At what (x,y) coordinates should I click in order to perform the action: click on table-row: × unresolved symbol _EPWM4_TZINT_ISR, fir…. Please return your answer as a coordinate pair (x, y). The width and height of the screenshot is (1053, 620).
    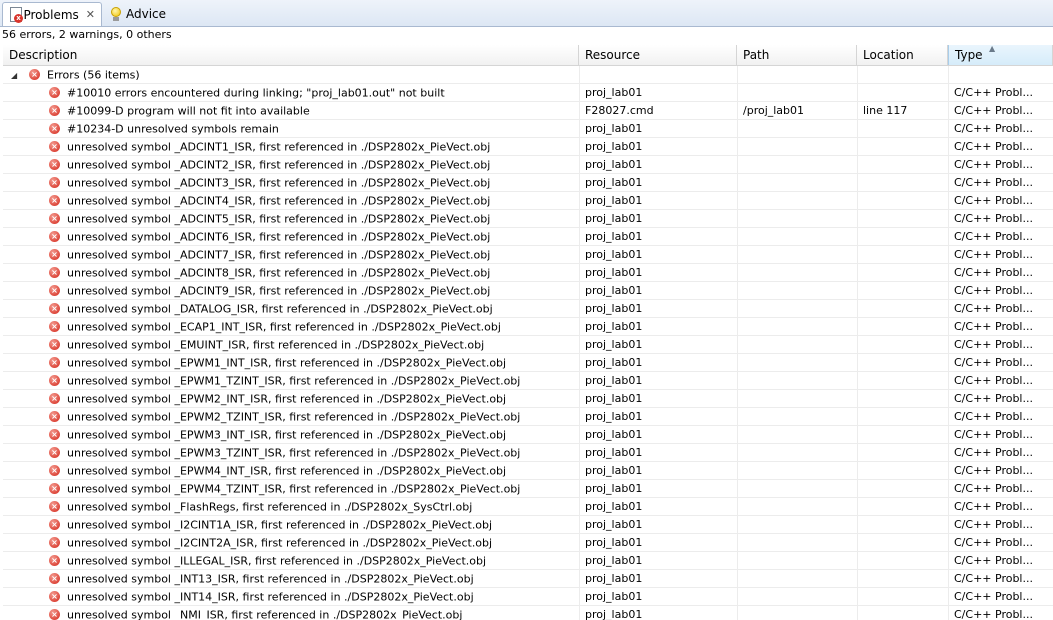
    Looking at the image, I should click on (528, 489).